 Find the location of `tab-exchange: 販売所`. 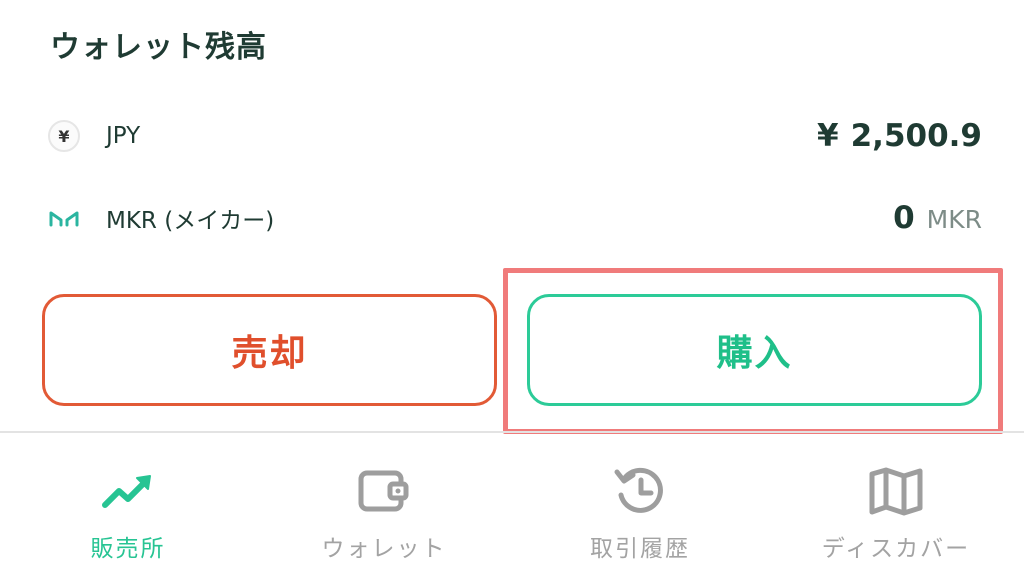

tab-exchange: 販売所 is located at coordinates (128, 506).